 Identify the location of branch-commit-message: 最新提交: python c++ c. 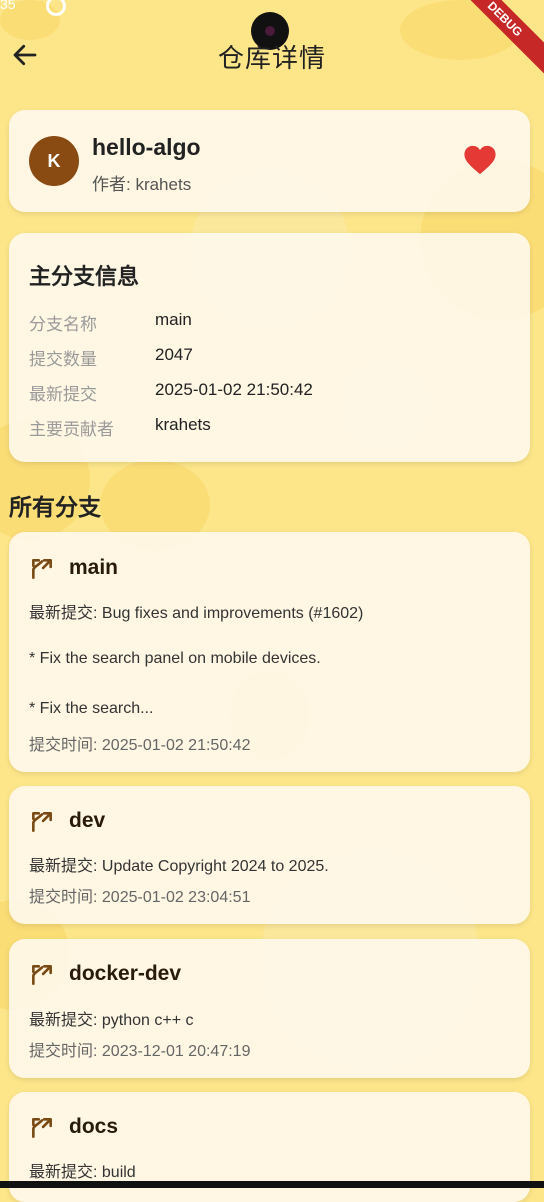
(111, 1020).